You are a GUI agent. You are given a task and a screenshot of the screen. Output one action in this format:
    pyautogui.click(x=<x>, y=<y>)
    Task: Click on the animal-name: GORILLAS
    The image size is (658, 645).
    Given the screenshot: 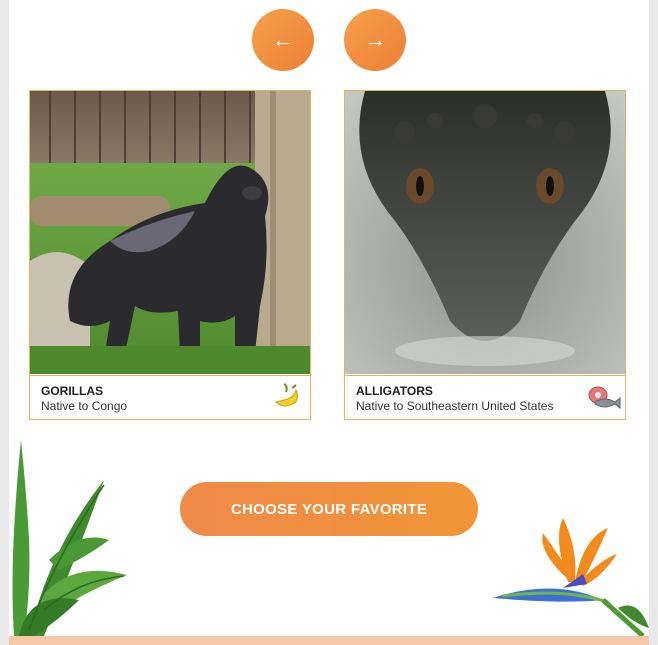 What is the action you would take?
    pyautogui.click(x=72, y=391)
    